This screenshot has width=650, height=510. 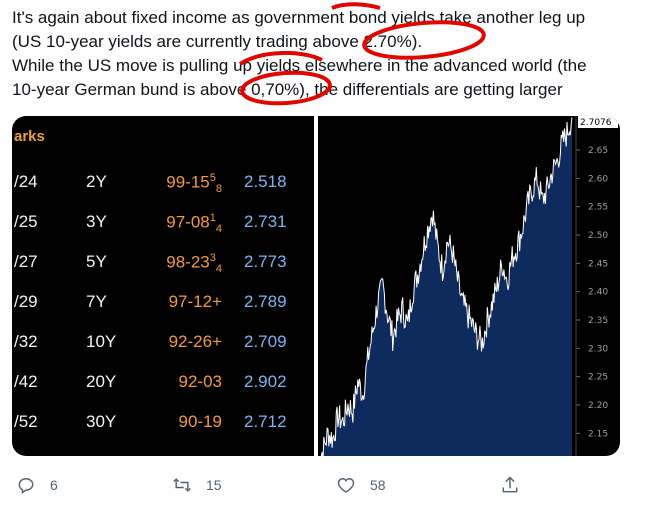 What do you see at coordinates (378, 485) in the screenshot?
I see `like-count: 58` at bounding box center [378, 485].